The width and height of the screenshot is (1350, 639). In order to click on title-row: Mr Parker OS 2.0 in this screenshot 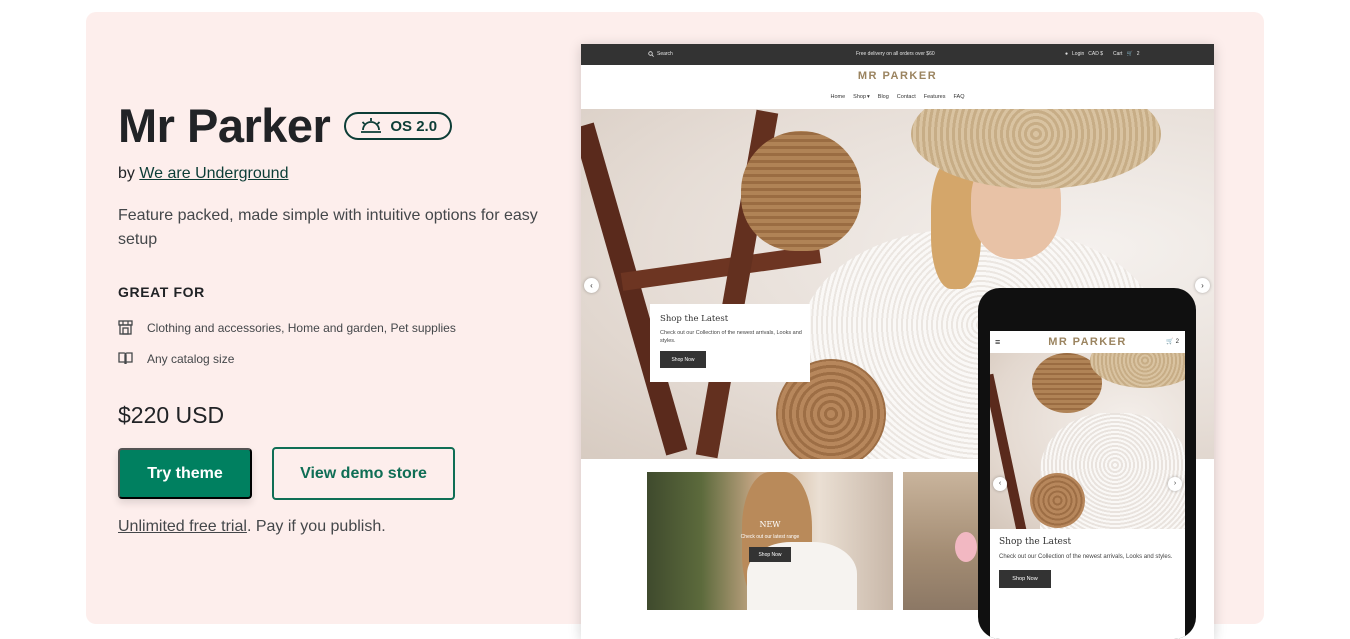, I will do `click(285, 126)`.